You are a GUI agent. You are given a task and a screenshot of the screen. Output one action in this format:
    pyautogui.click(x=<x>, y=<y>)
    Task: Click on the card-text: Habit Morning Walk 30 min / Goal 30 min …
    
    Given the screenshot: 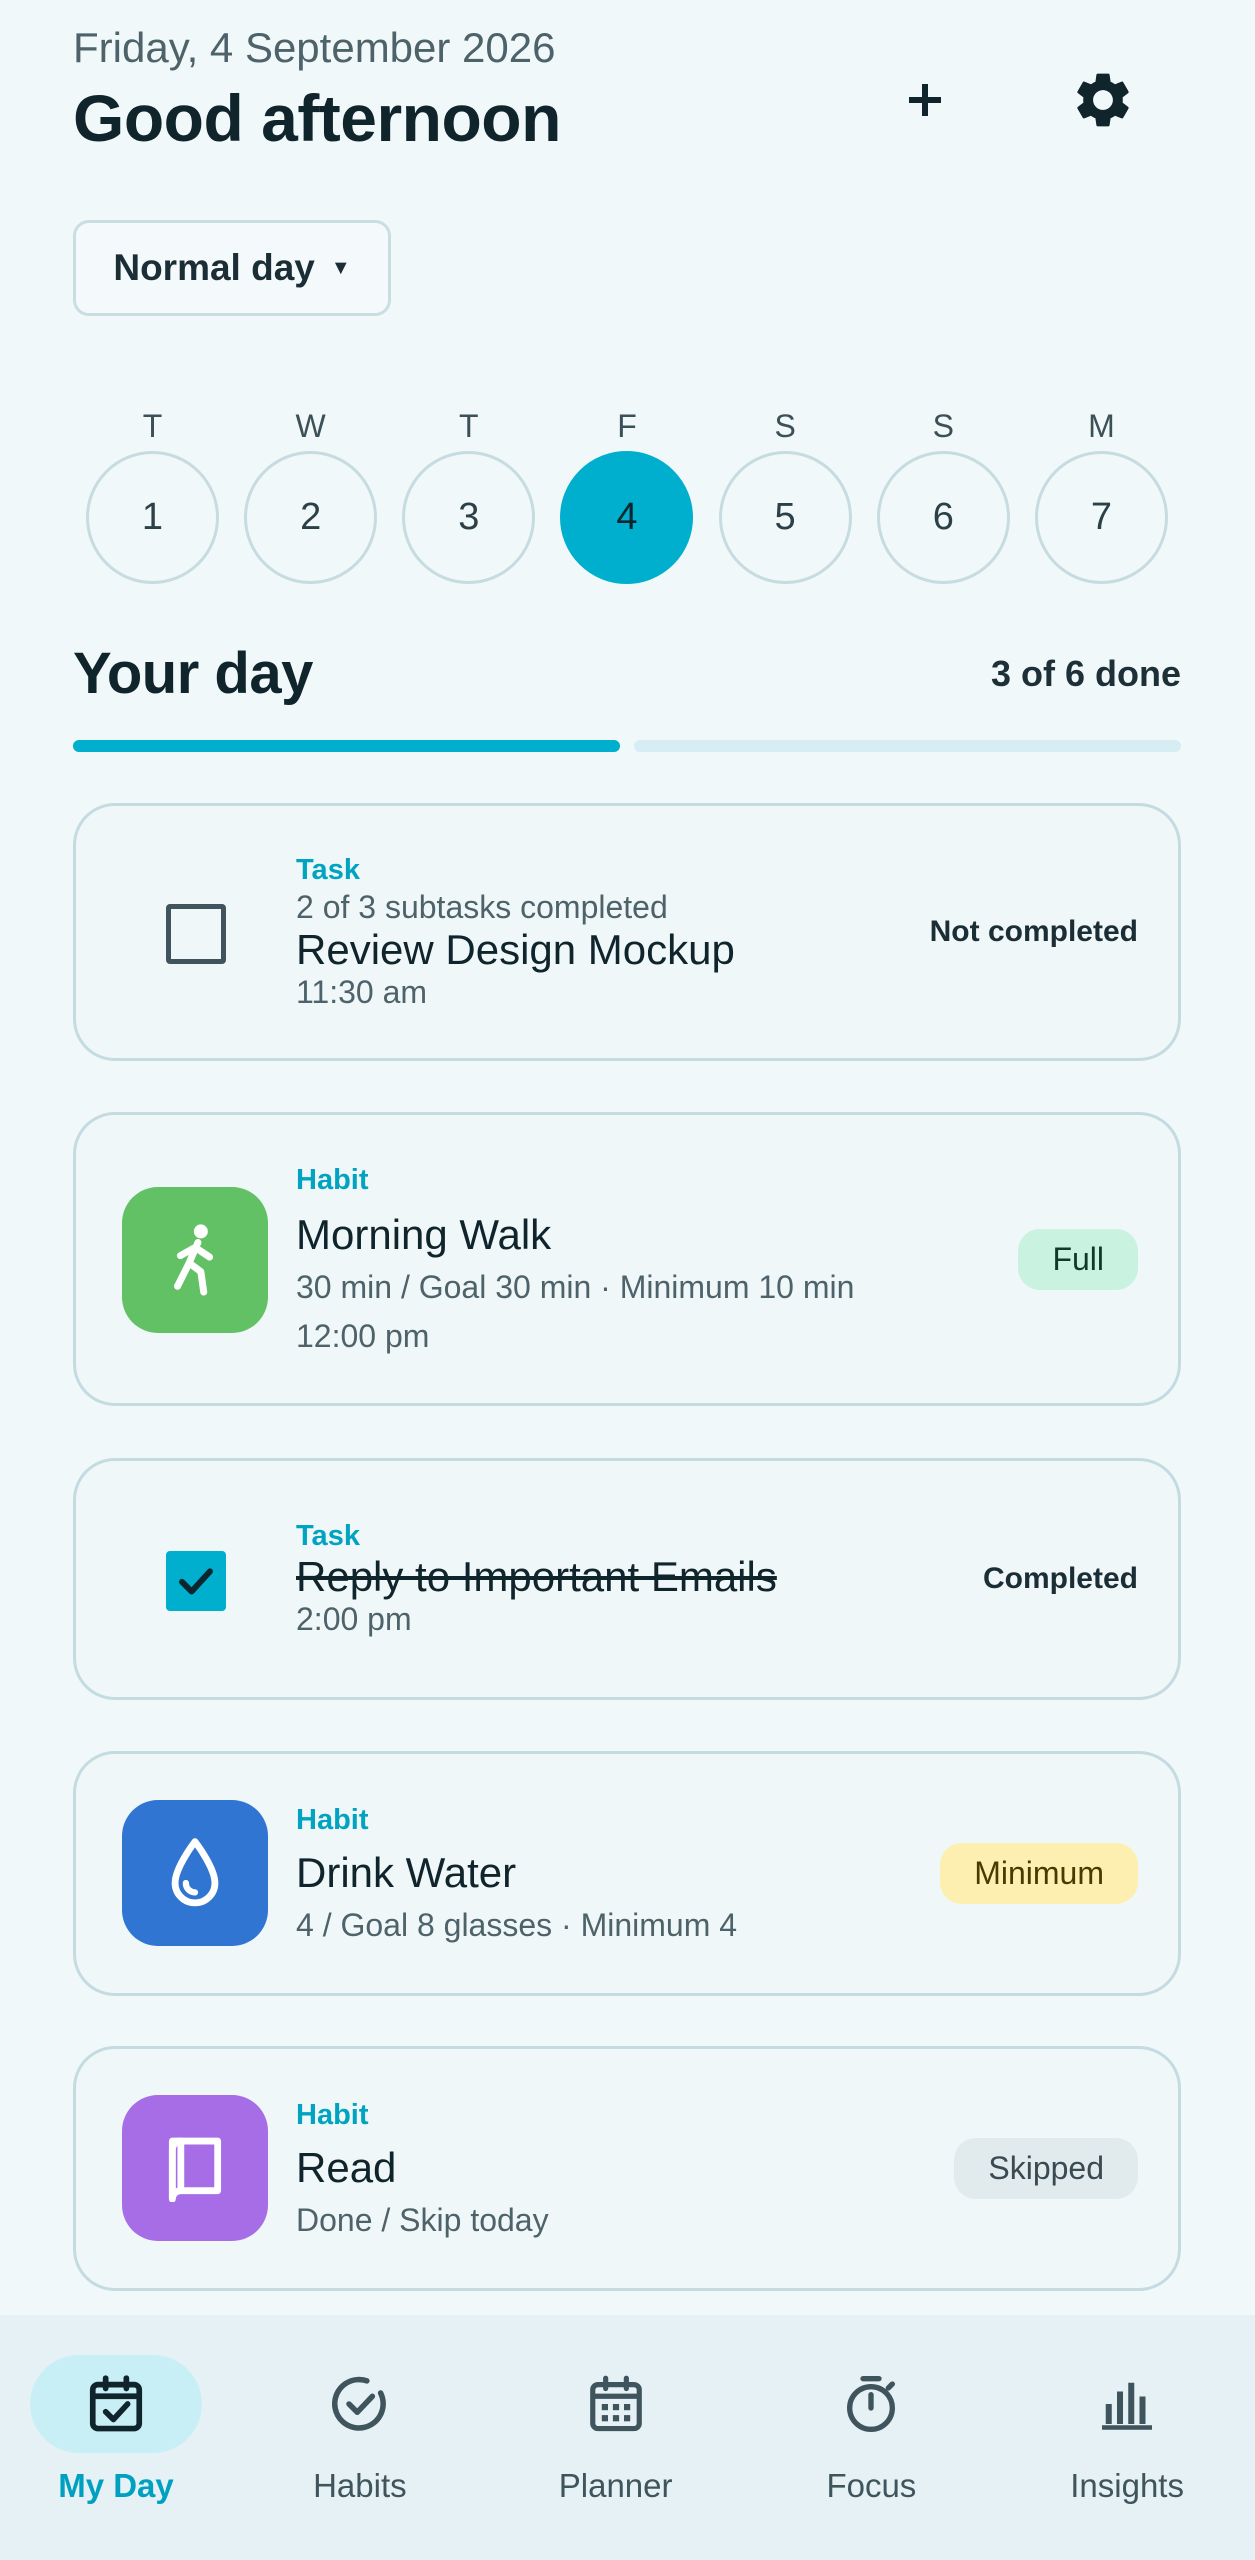 What is the action you would take?
    pyautogui.click(x=575, y=1259)
    